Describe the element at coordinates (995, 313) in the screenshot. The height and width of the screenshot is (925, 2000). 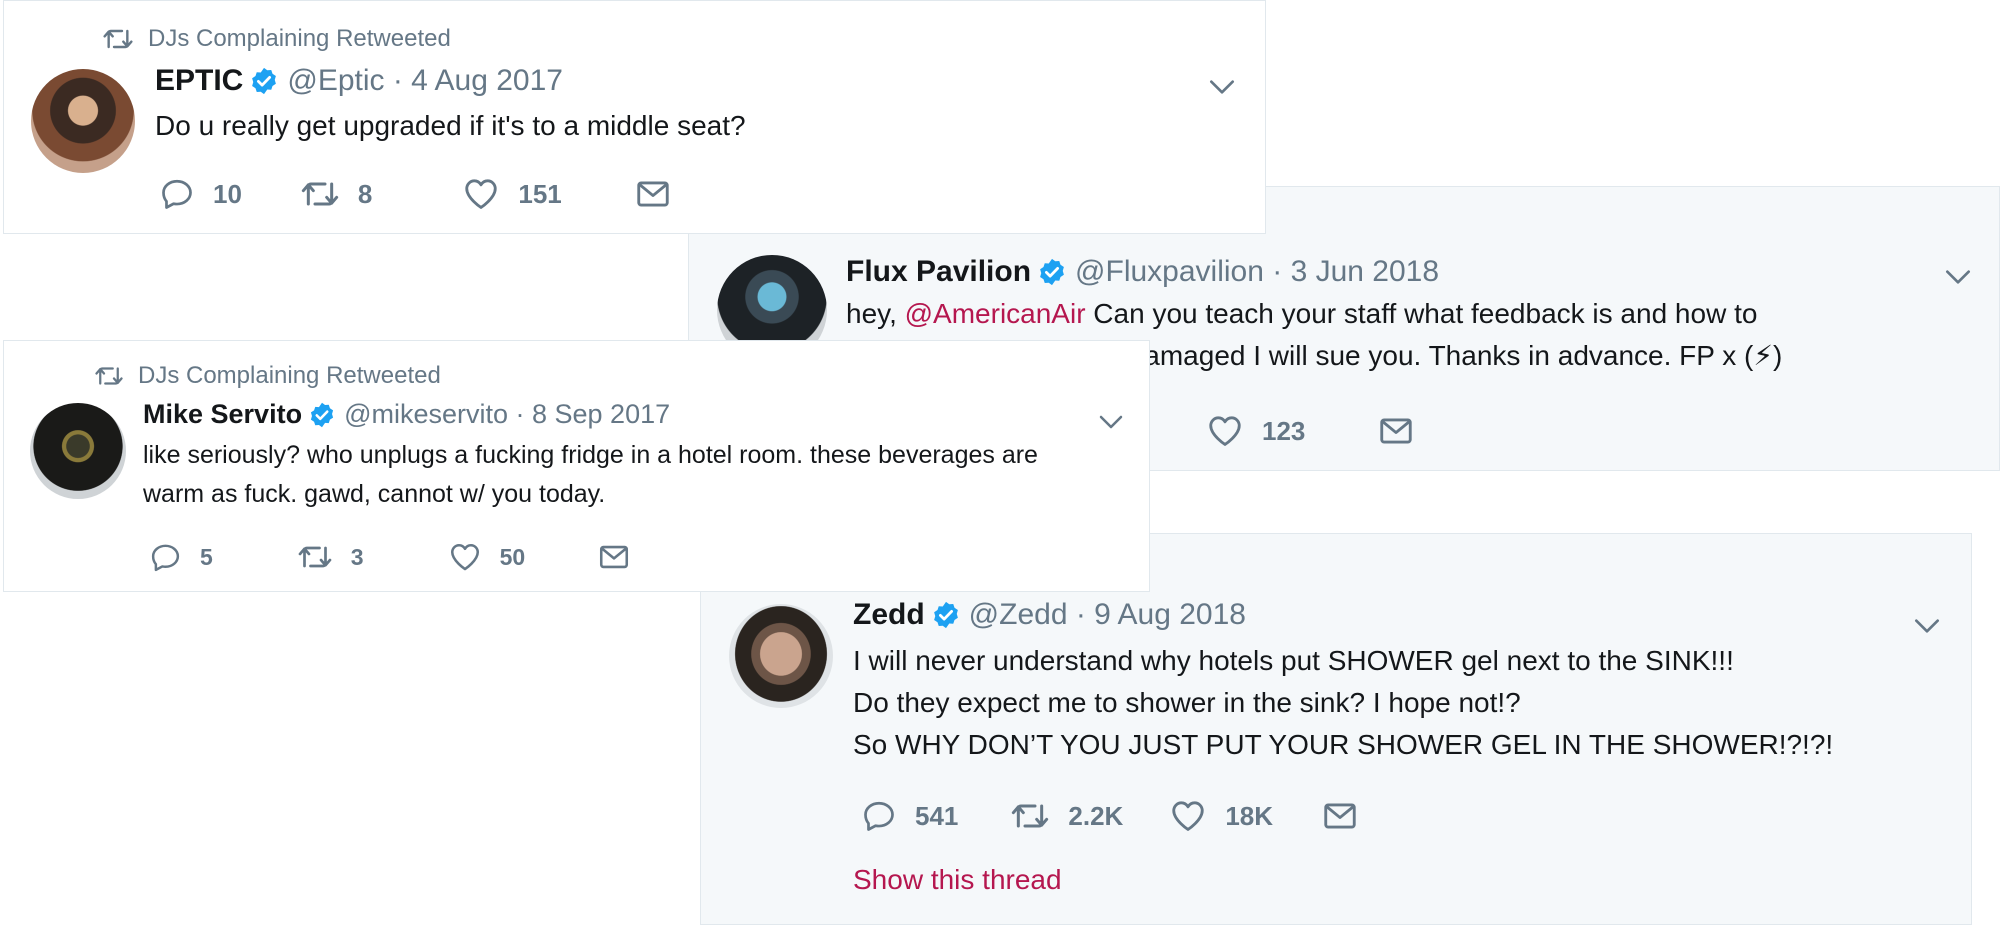
I see `mention-link: @AmericanAir` at that location.